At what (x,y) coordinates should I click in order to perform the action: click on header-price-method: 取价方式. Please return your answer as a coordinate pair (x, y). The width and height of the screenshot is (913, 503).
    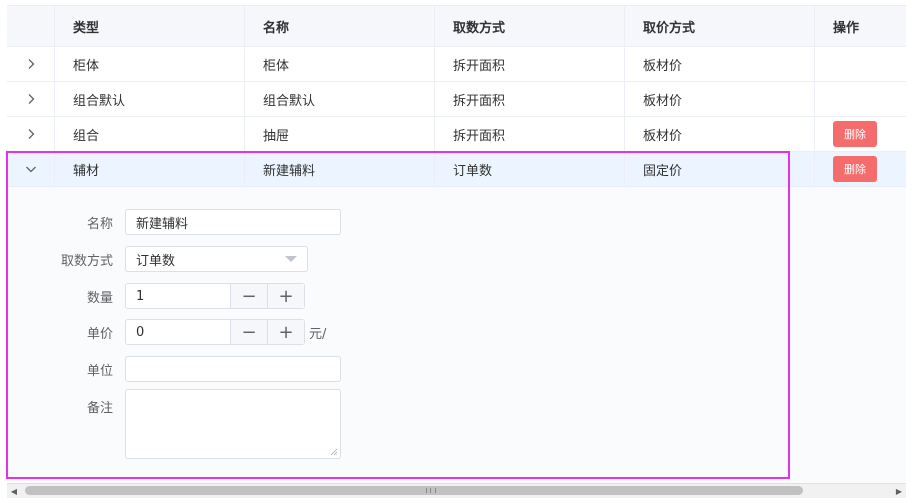
    Looking at the image, I should click on (720, 26).